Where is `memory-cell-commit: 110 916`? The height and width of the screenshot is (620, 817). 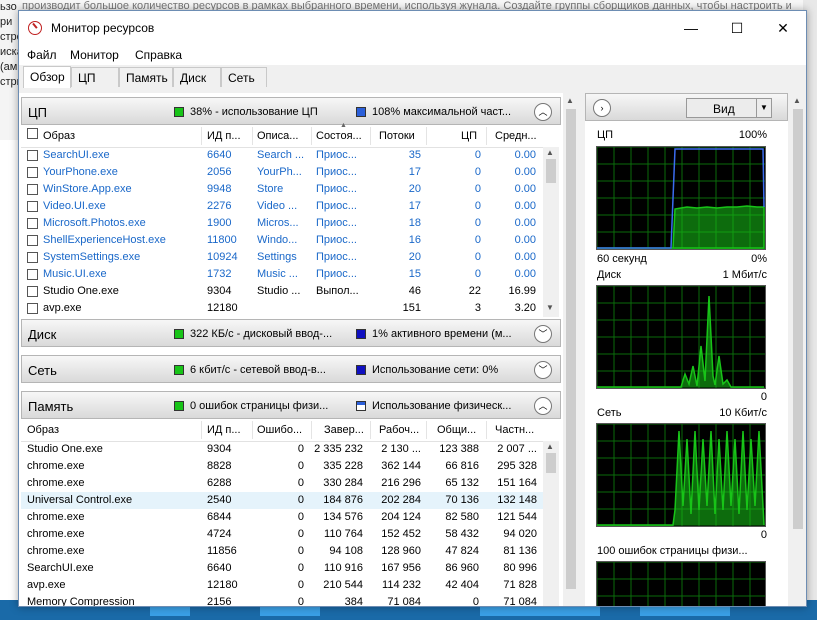
memory-cell-commit: 110 916 is located at coordinates (343, 568).